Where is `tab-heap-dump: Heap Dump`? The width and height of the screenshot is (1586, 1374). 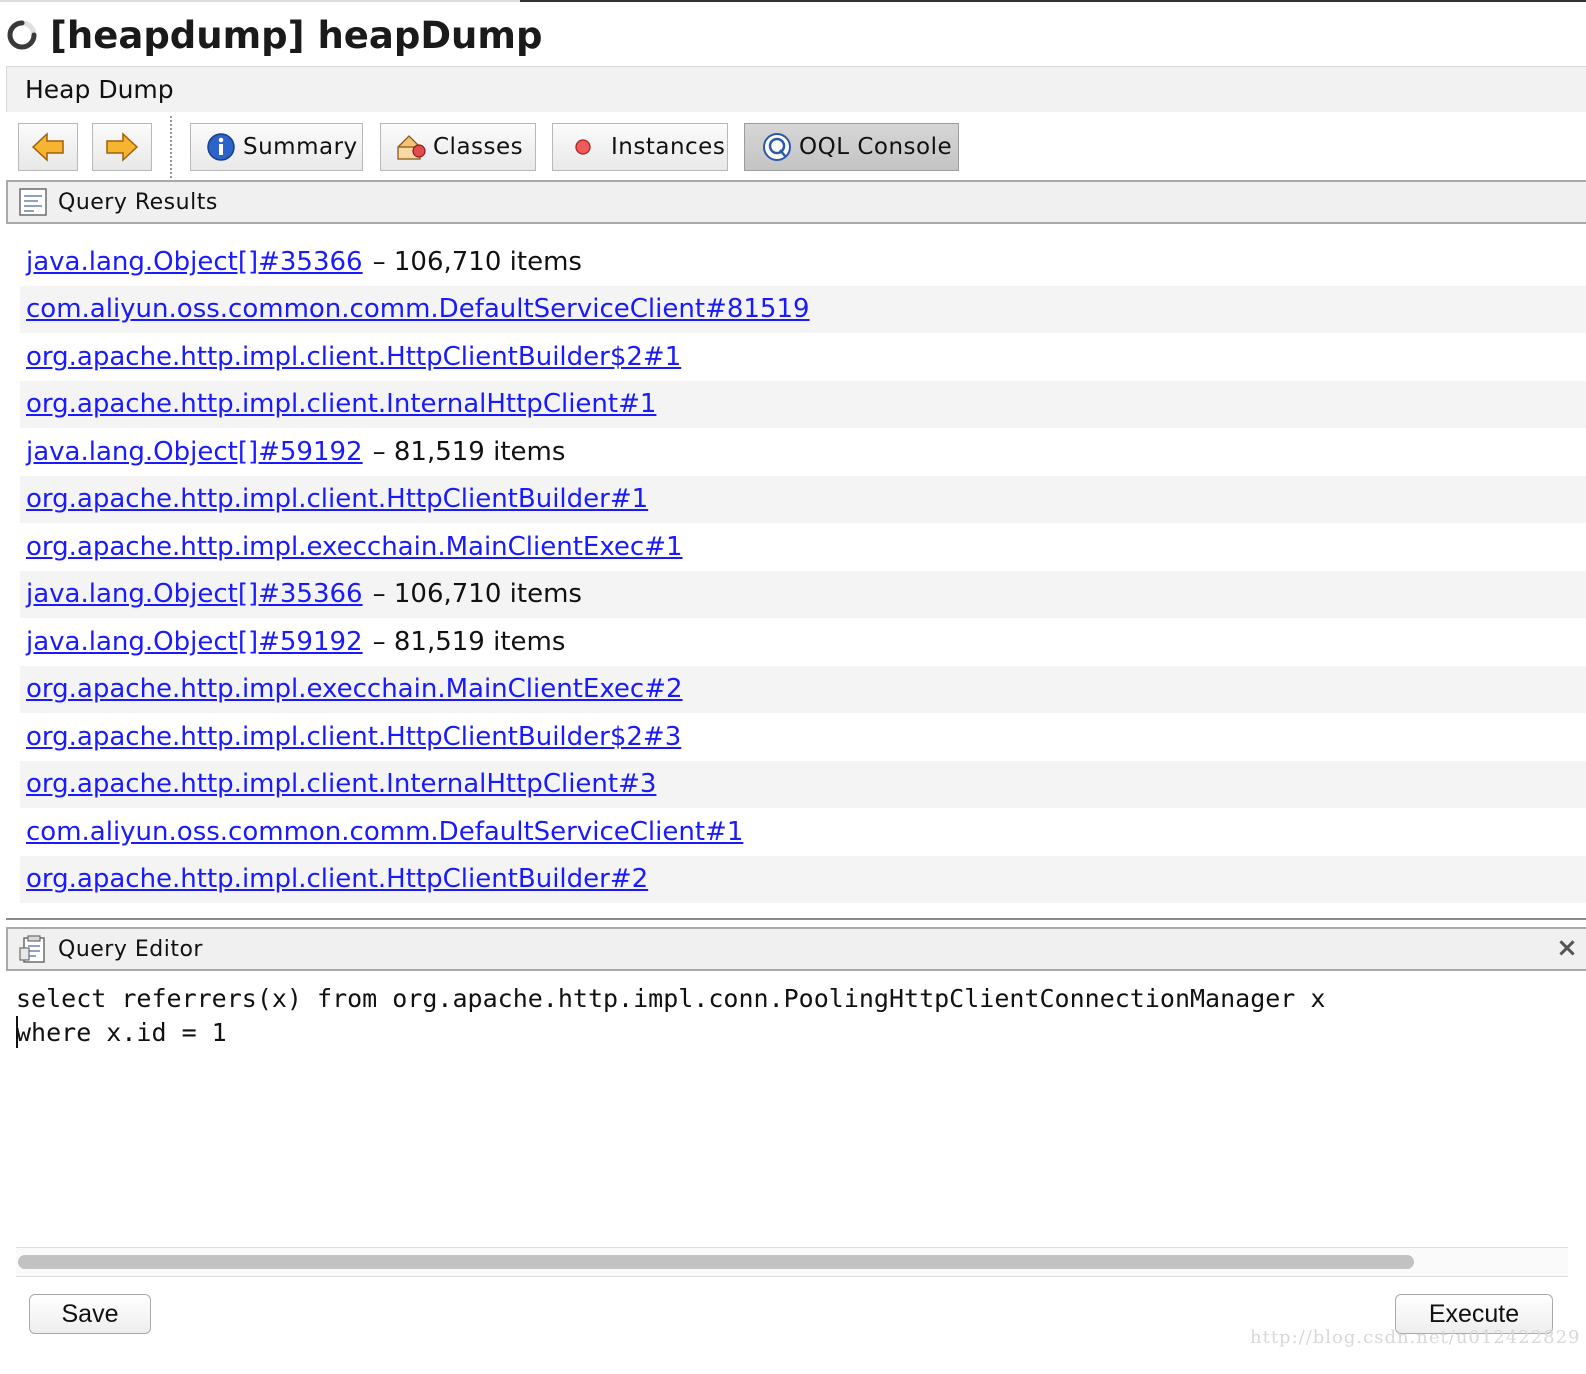
tab-heap-dump: Heap Dump is located at coordinates (796, 89).